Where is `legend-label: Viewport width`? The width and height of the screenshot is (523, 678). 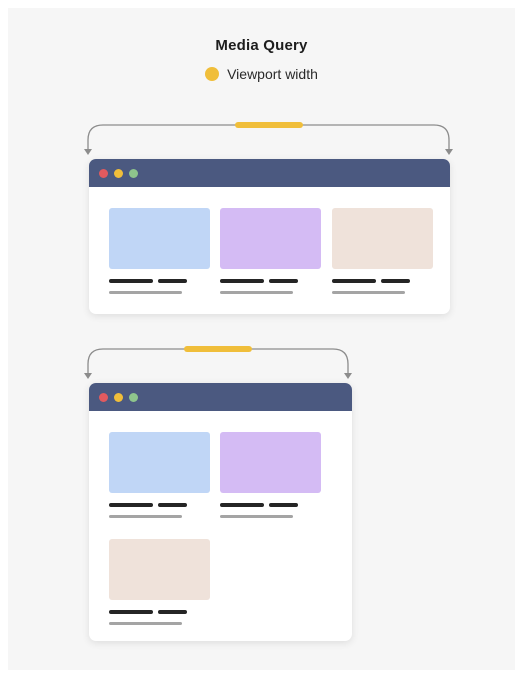 legend-label: Viewport width is located at coordinates (272, 74).